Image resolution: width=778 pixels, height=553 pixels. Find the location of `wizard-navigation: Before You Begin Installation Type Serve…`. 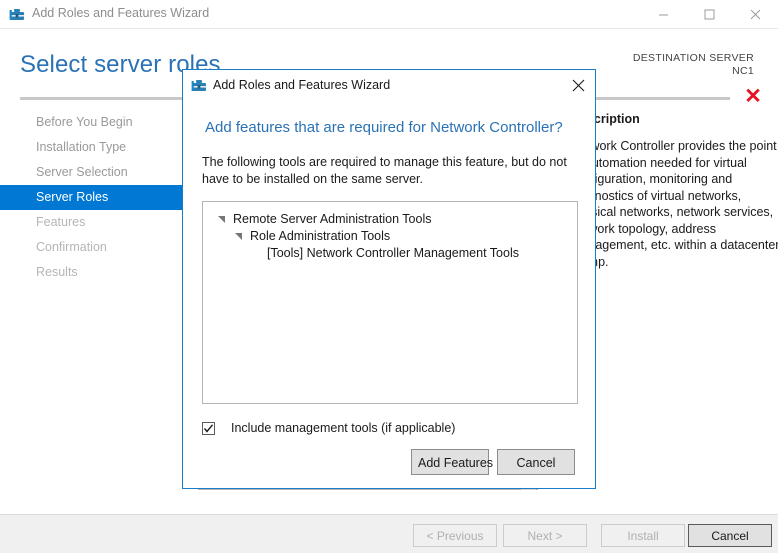

wizard-navigation: Before You Begin Installation Type Serve… is located at coordinates (91, 195).